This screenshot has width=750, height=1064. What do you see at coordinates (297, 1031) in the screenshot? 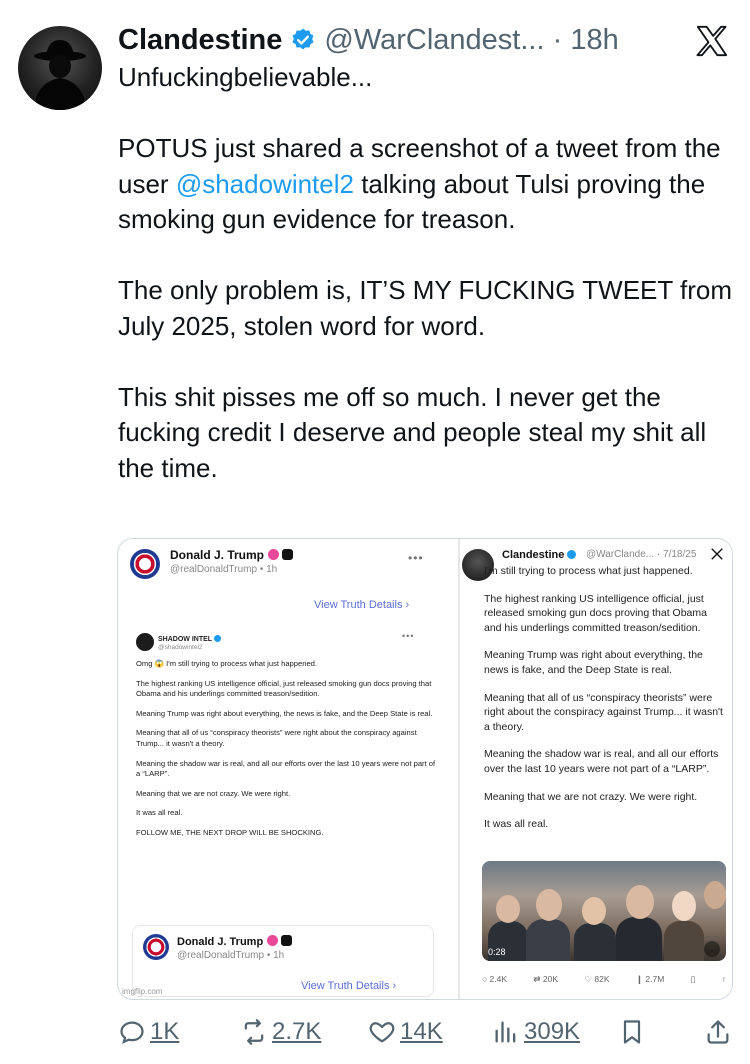
I see `repost-count: 2.7K` at bounding box center [297, 1031].